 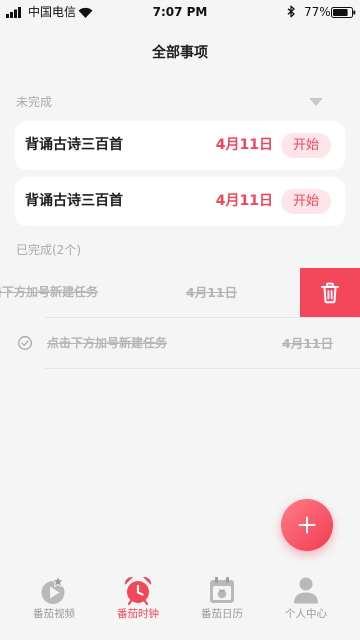 I want to click on tab-label: 番茄日历, so click(x=222, y=614).